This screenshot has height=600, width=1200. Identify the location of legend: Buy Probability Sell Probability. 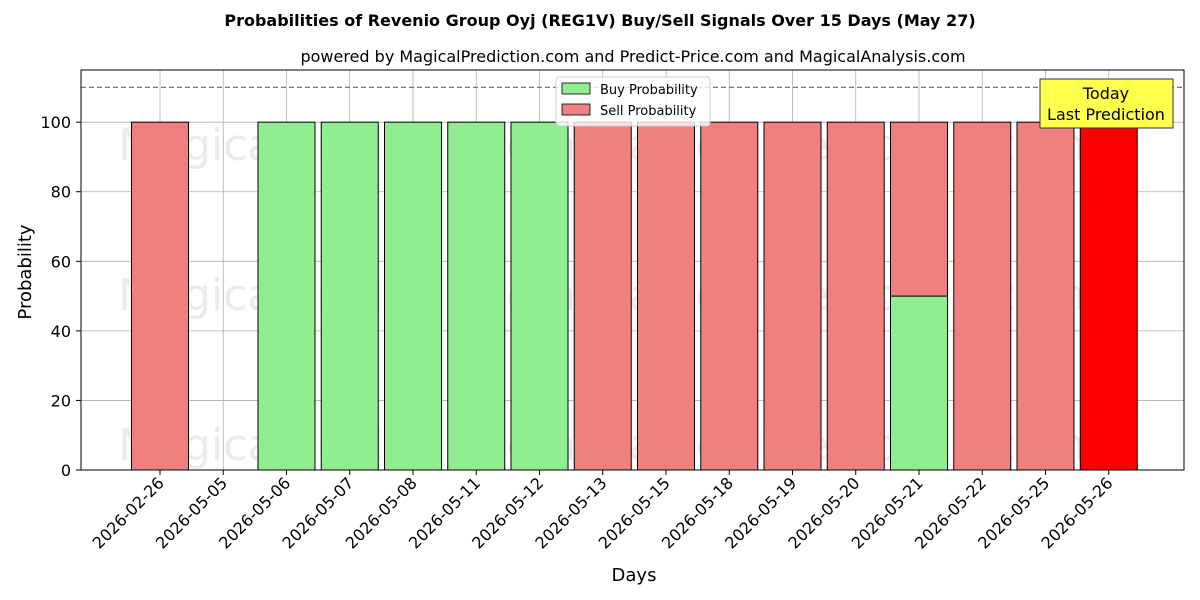
(633, 101).